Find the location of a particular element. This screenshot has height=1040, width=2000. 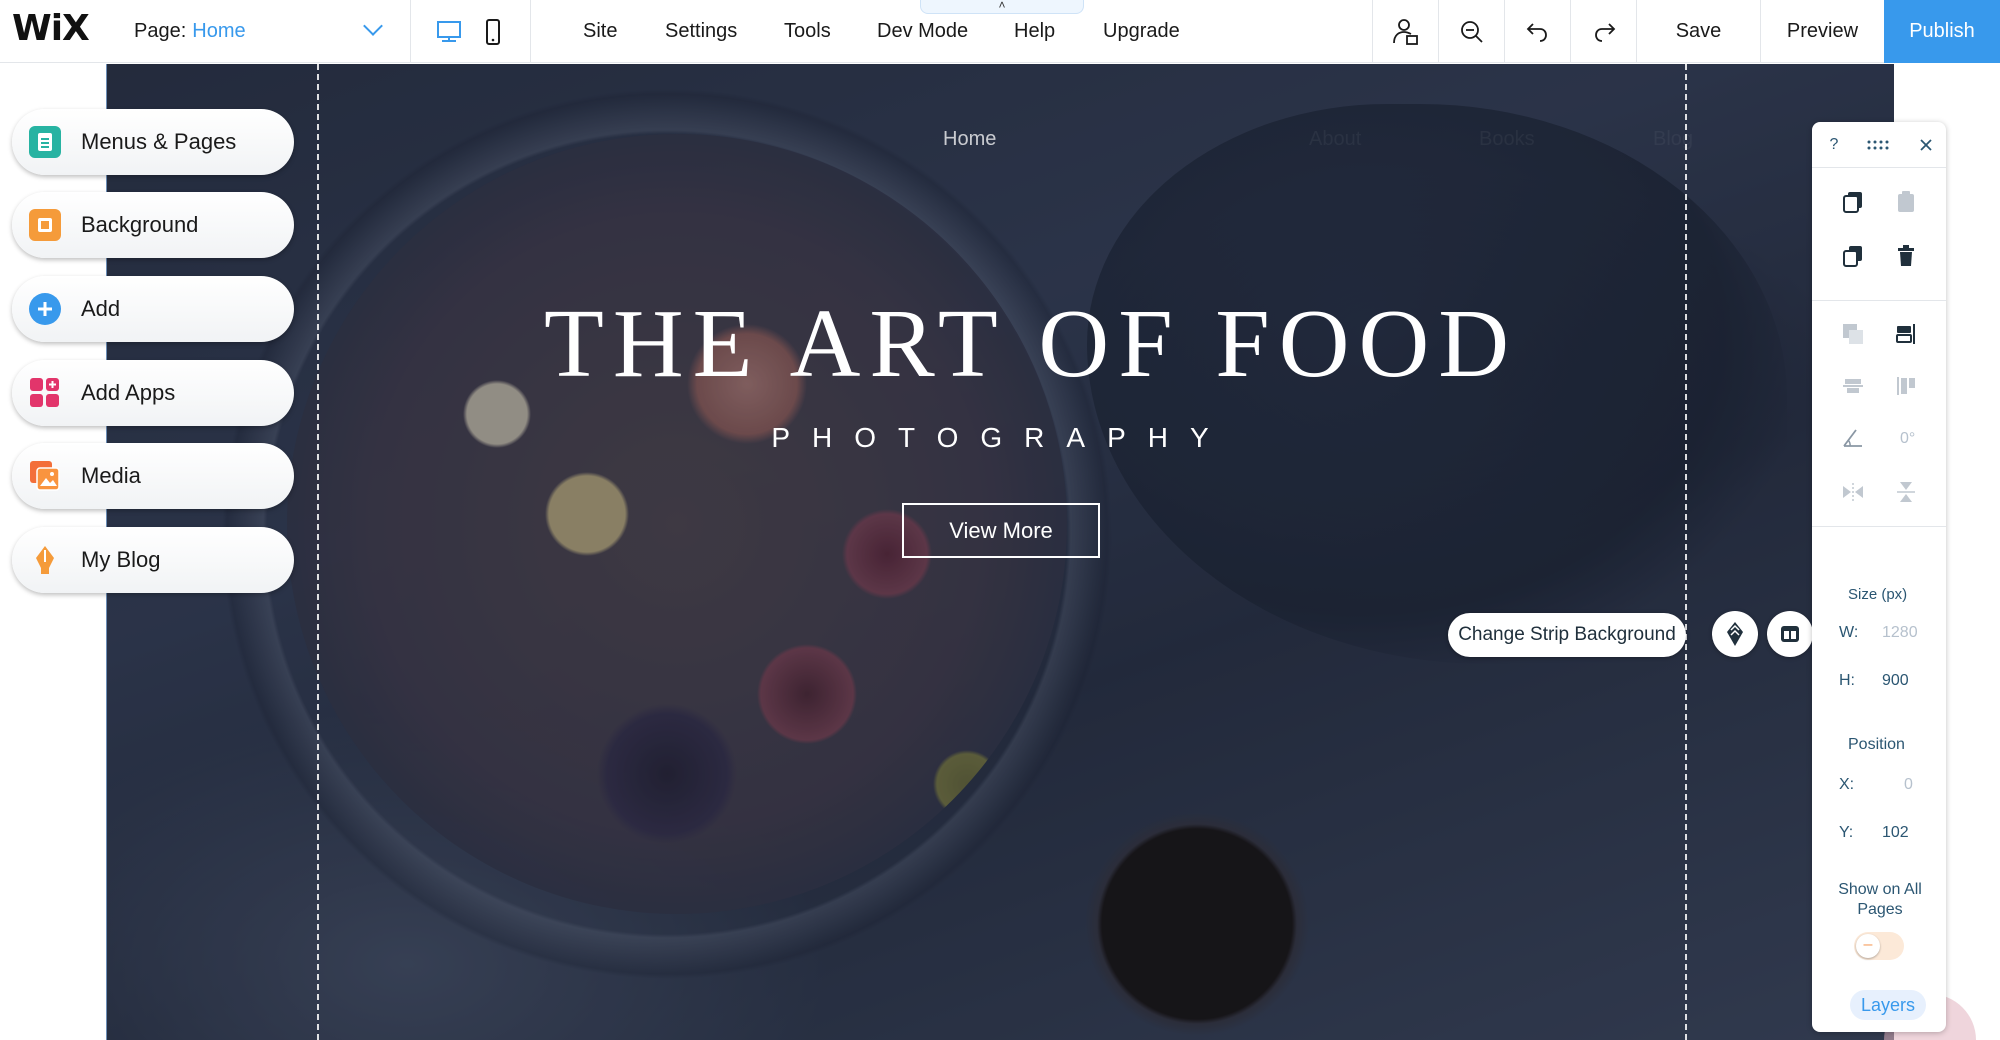

person-settings-icon is located at coordinates (1405, 31).